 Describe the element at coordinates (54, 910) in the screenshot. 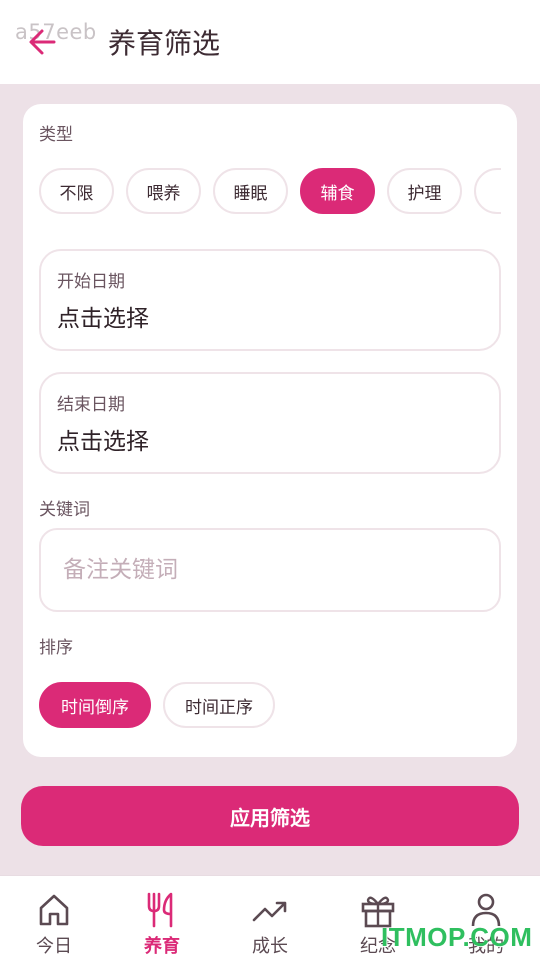

I see `home-icon` at that location.